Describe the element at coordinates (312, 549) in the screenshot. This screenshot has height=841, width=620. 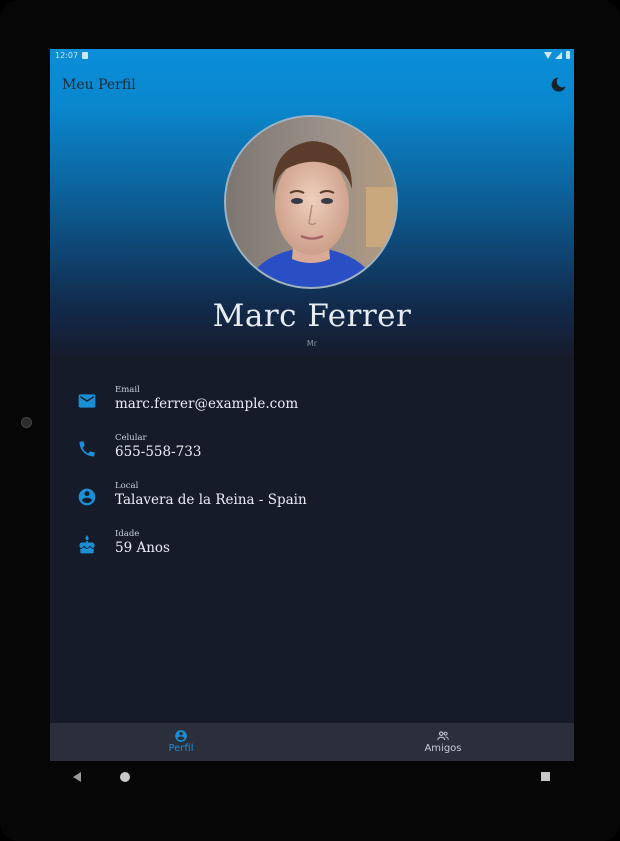
I see `info-row-age: Idade 59 Anos` at that location.